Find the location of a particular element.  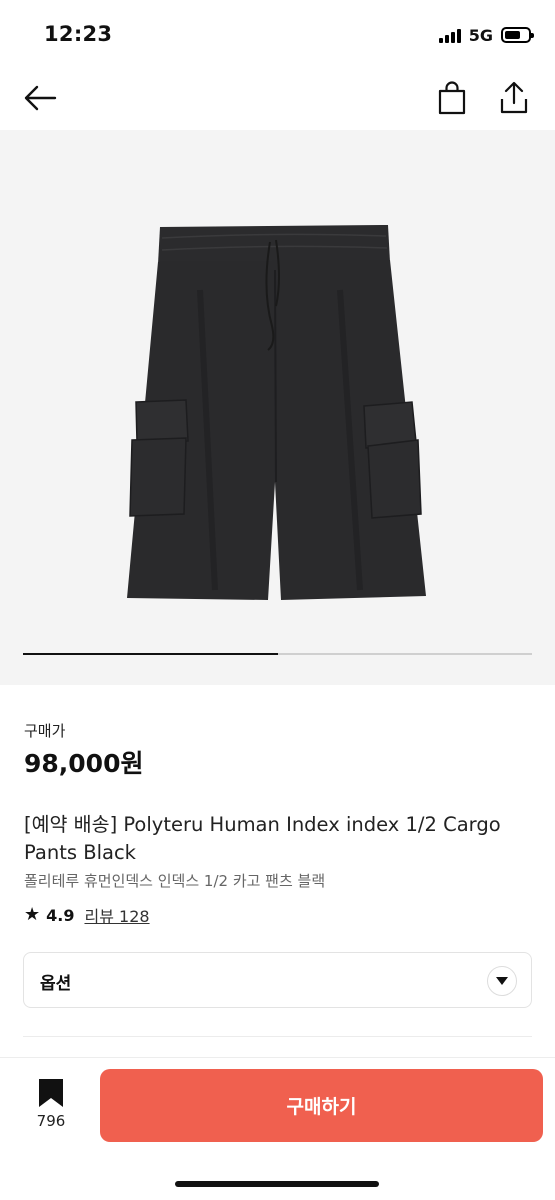

shopping-bag-button is located at coordinates (452, 98).